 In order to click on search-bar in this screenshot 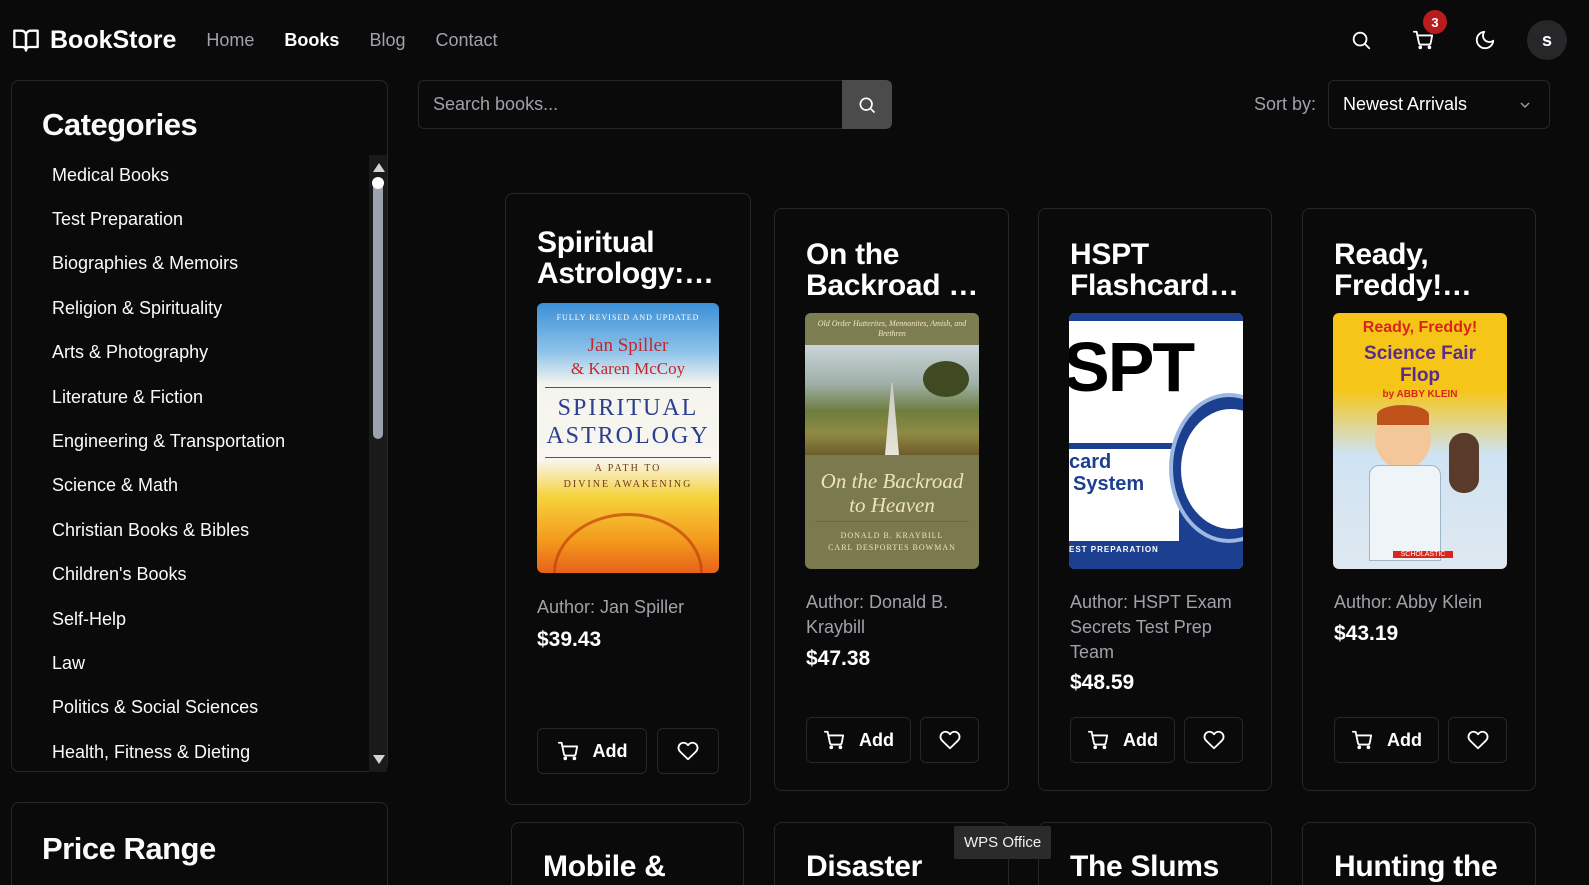, I will do `click(655, 104)`.